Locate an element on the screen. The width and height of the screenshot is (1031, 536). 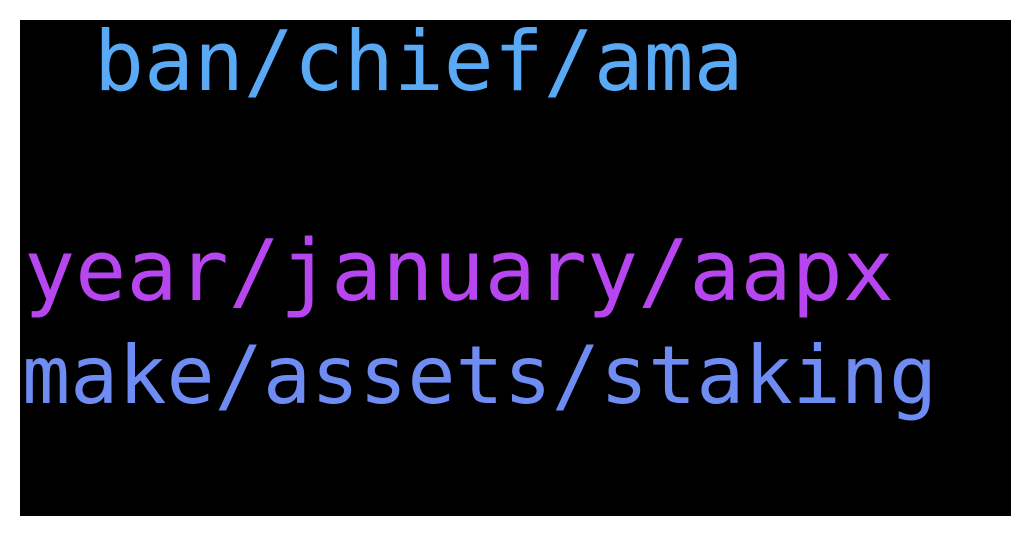
word-ban-chief-ama: ban/chief/ama is located at coordinates (419, 65).